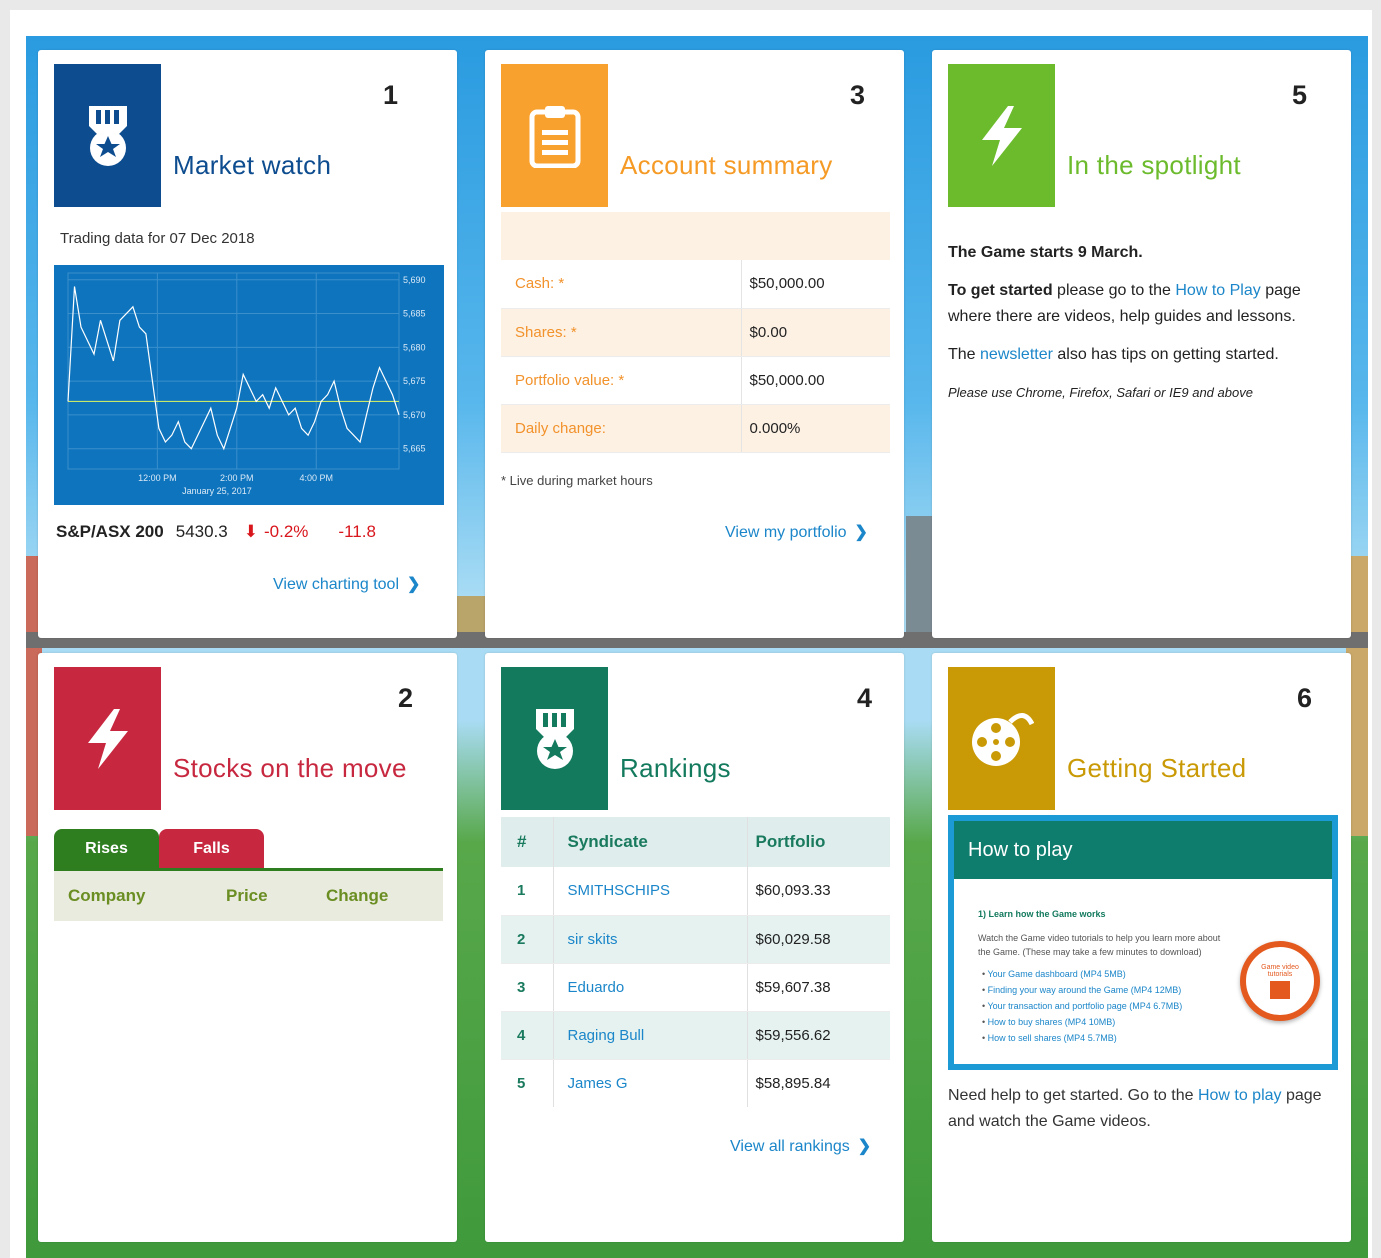 This screenshot has width=1381, height=1258. I want to click on medal-icon, so click(554, 738).